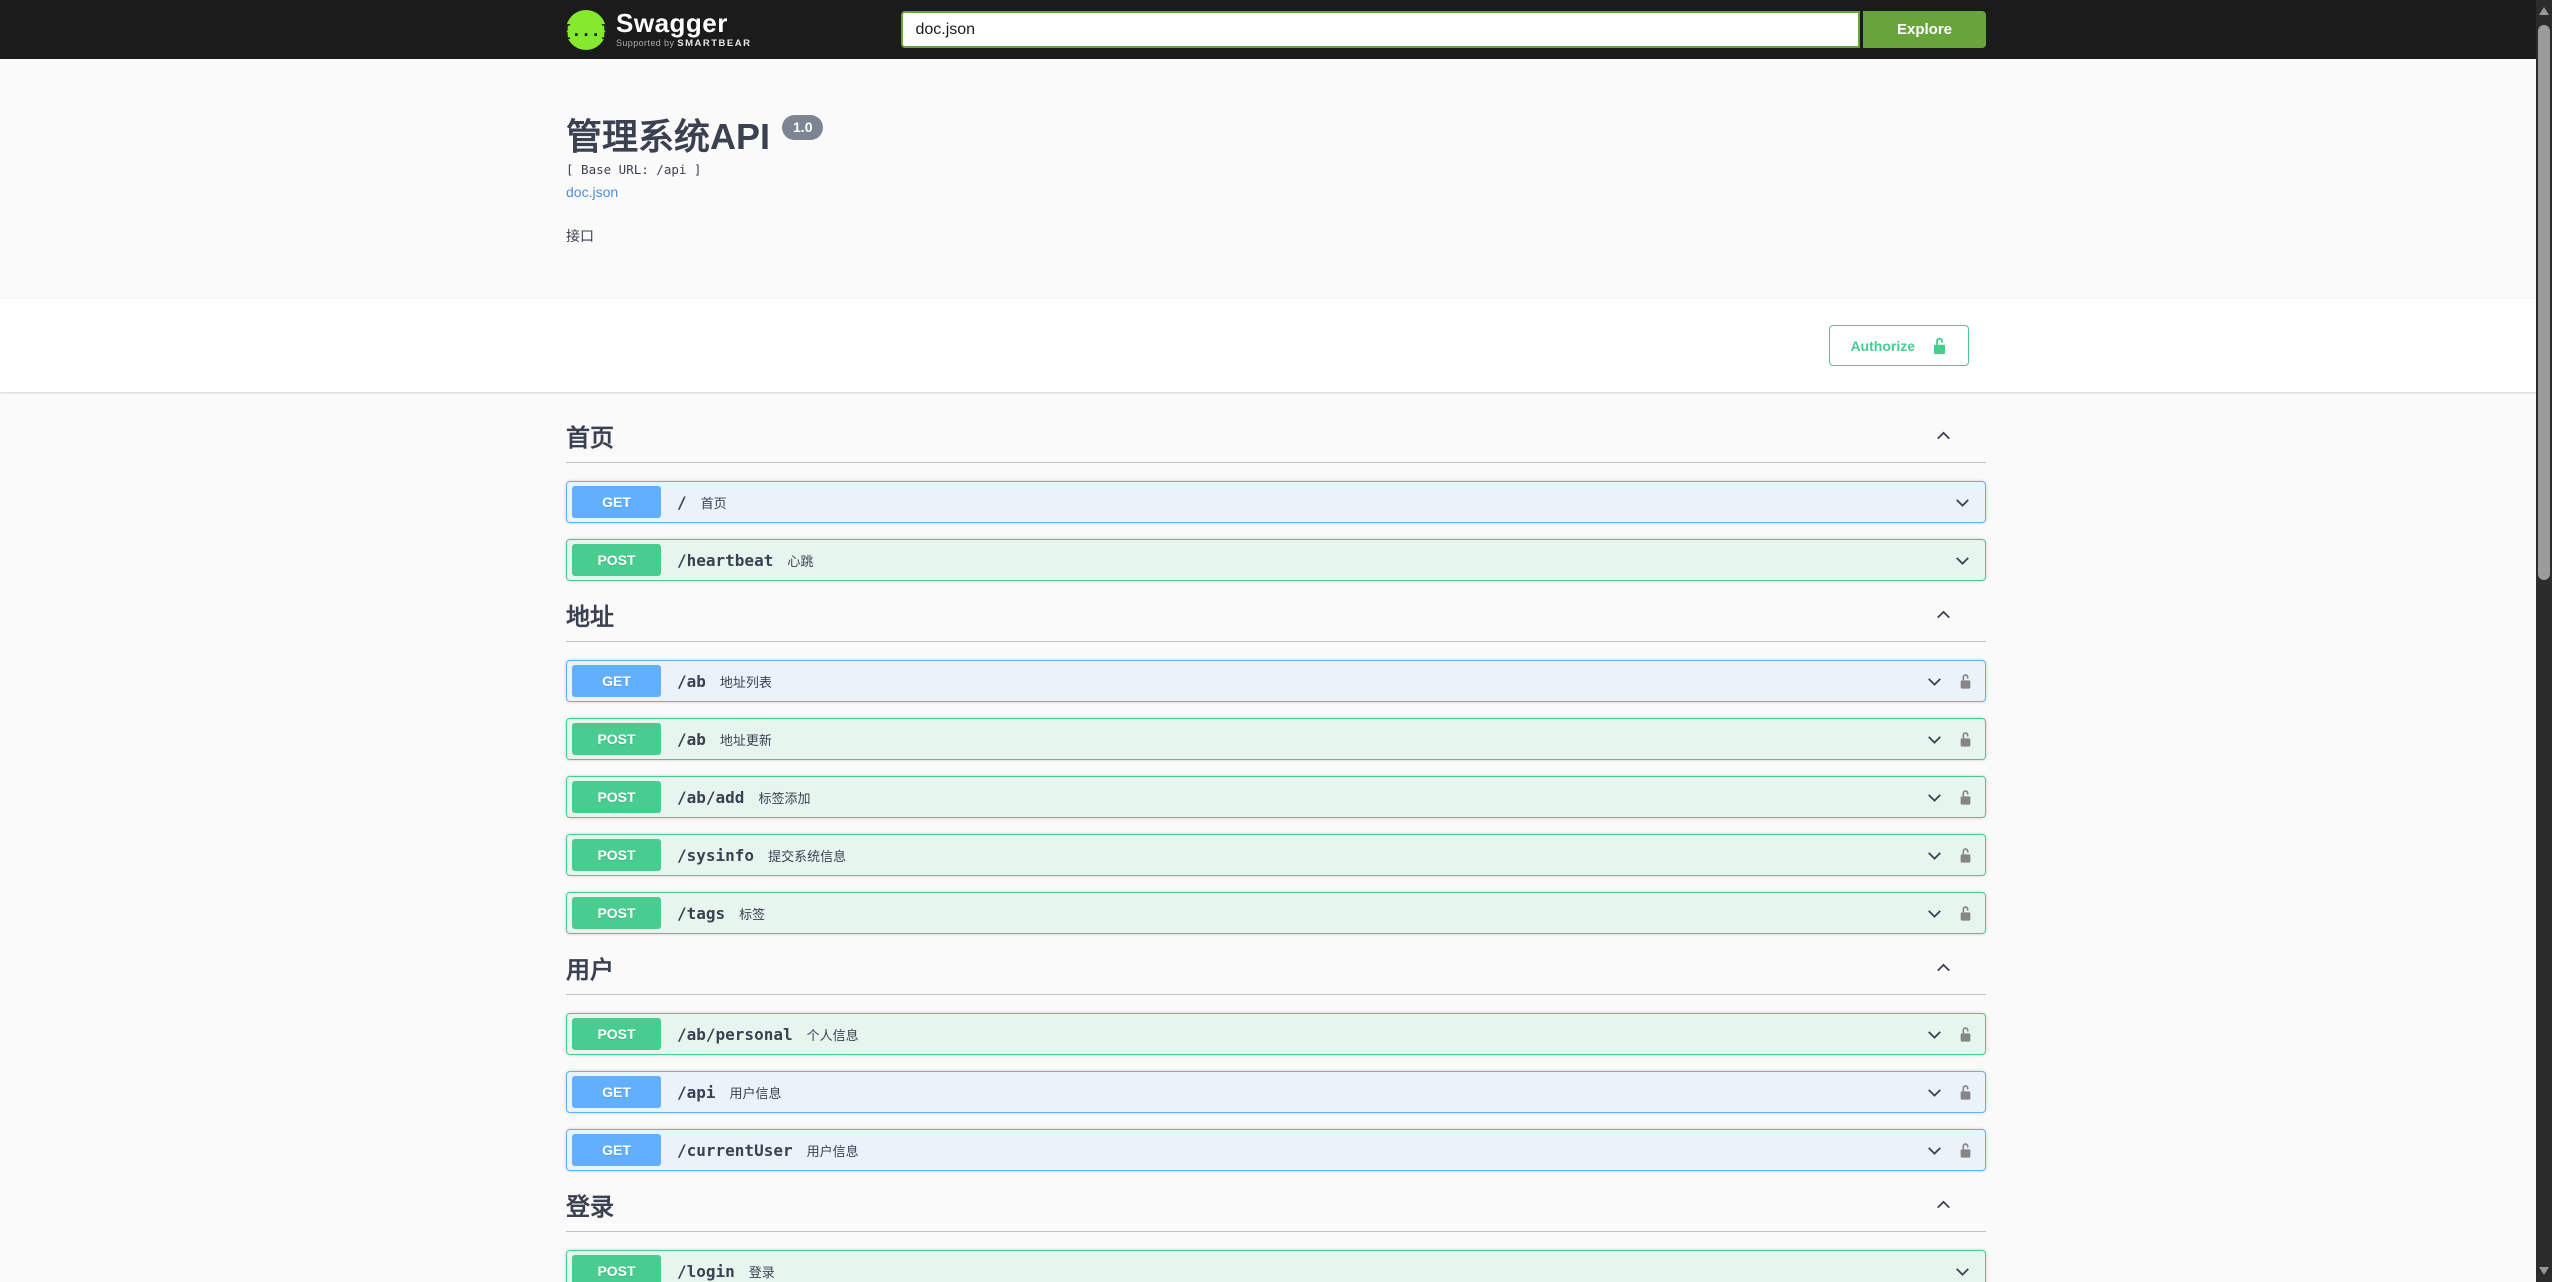  Describe the element at coordinates (1939, 346) in the screenshot. I see `unlock-icon` at that location.